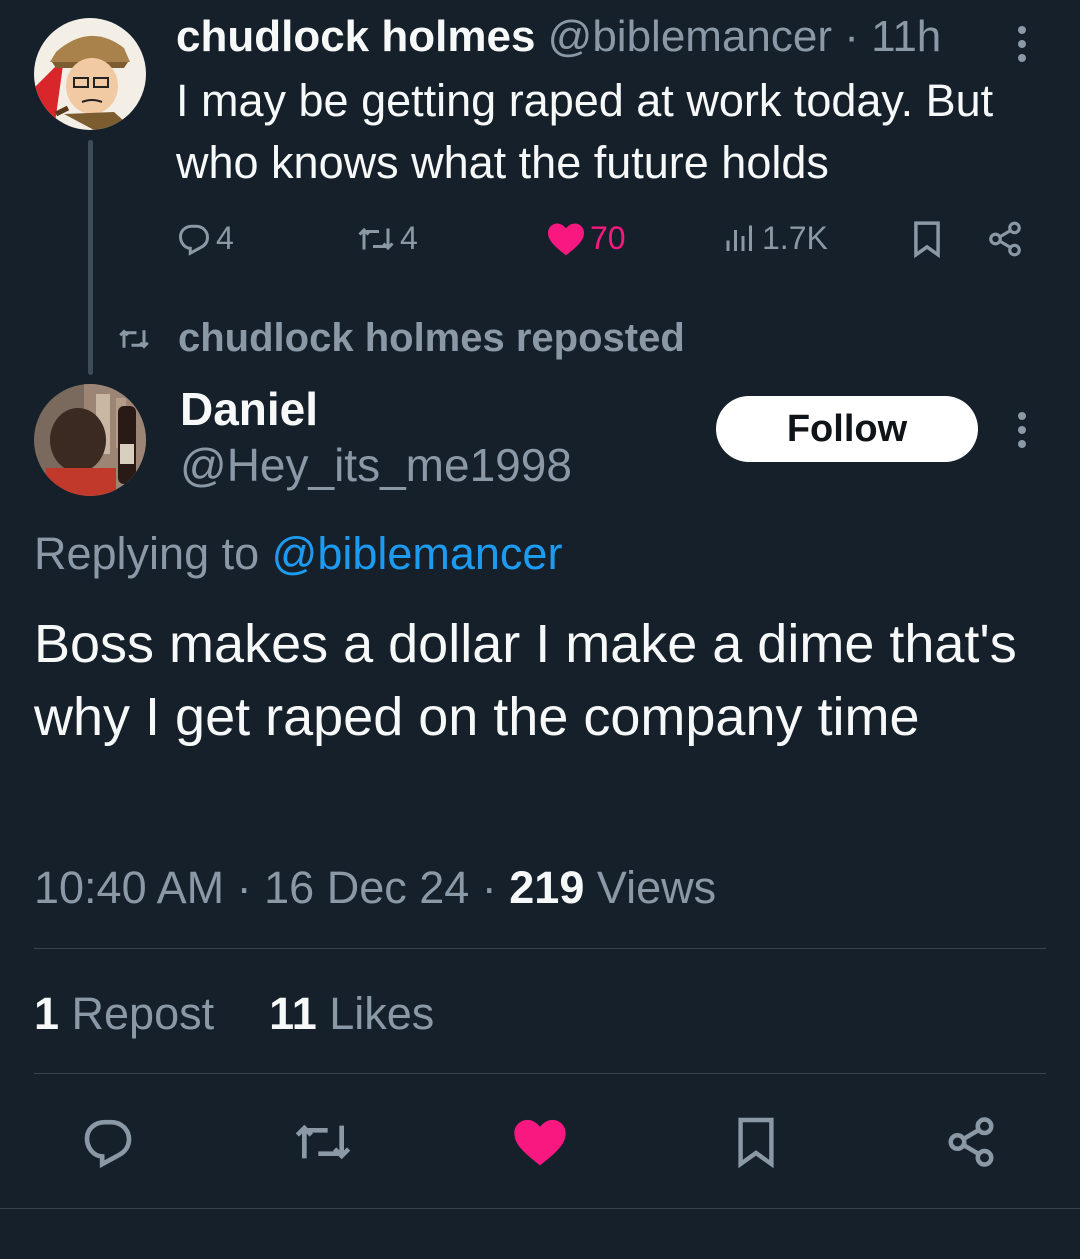 This screenshot has height=1259, width=1080. Describe the element at coordinates (225, 238) in the screenshot. I see `parent-reply-count: 4` at that location.